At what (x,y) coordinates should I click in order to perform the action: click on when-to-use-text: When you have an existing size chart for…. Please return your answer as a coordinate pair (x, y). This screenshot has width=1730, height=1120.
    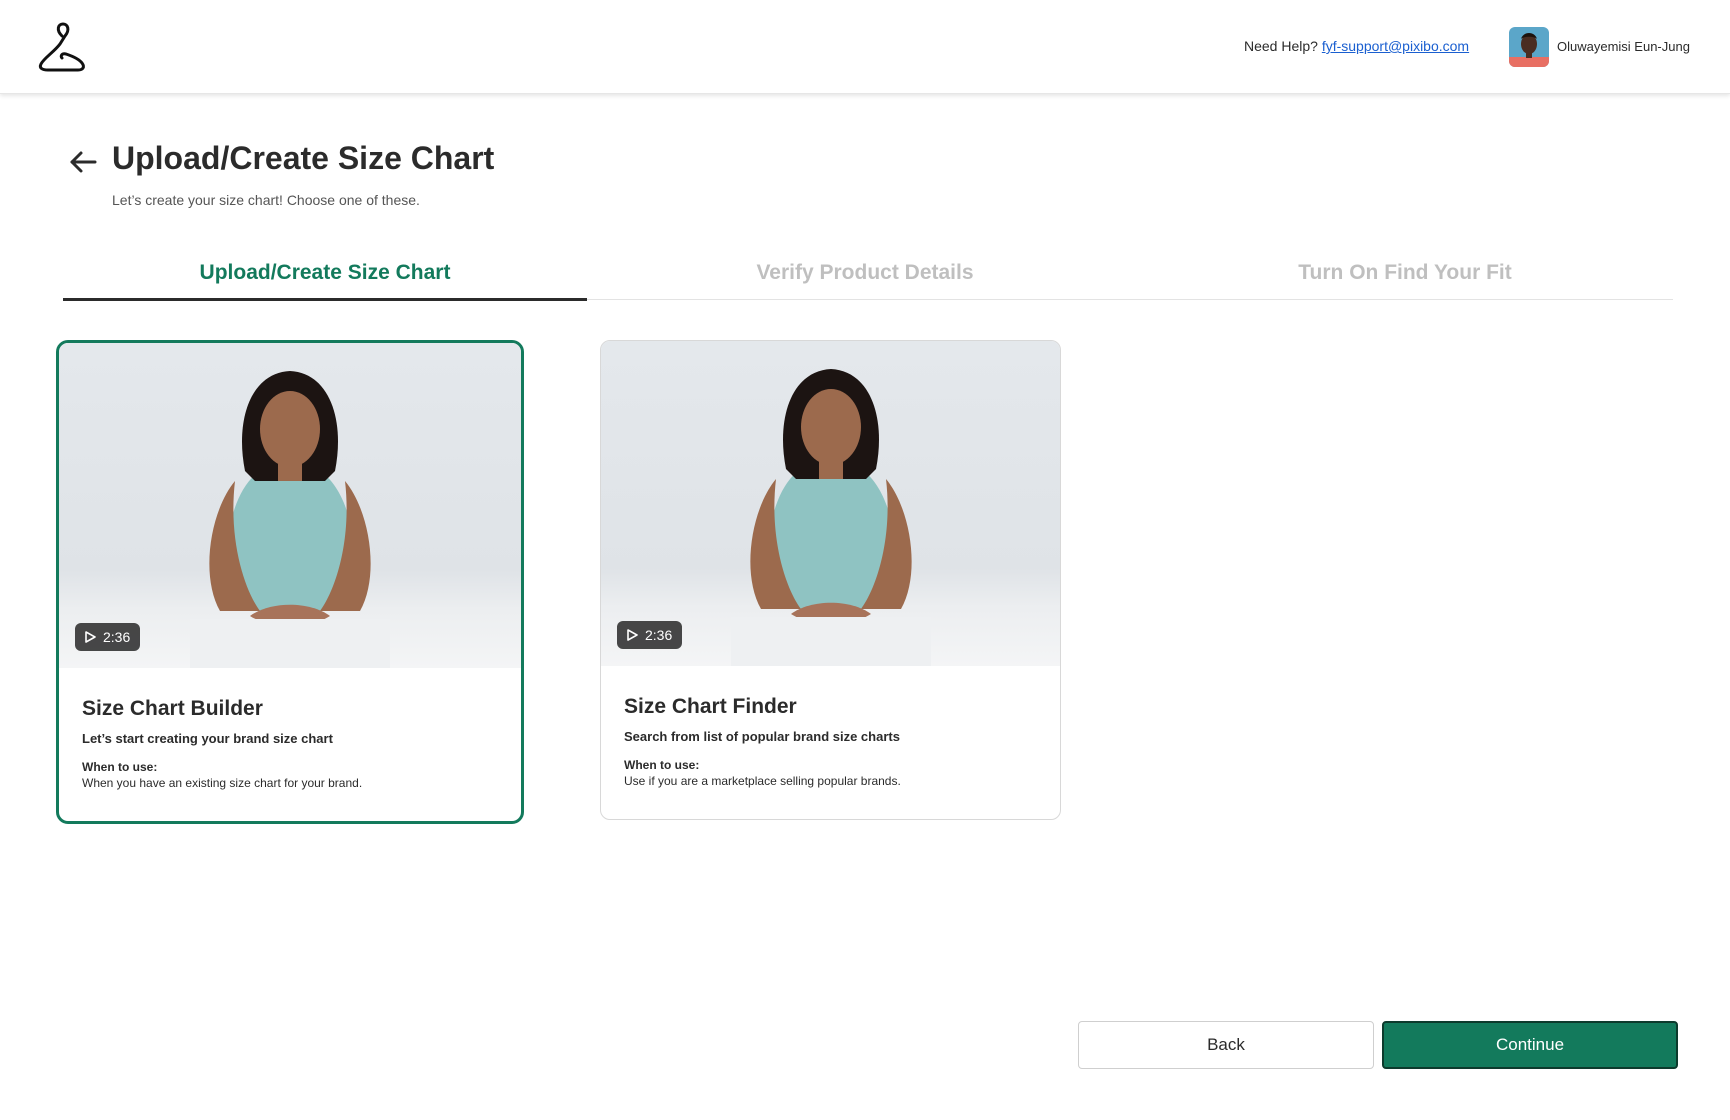
    Looking at the image, I should click on (222, 783).